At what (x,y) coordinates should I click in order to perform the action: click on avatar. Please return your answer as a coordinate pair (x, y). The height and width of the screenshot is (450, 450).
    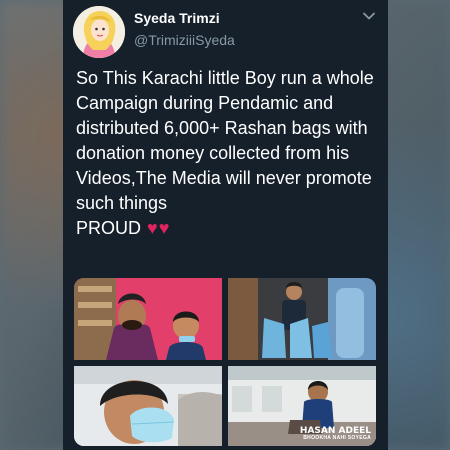
    Looking at the image, I should click on (99, 32).